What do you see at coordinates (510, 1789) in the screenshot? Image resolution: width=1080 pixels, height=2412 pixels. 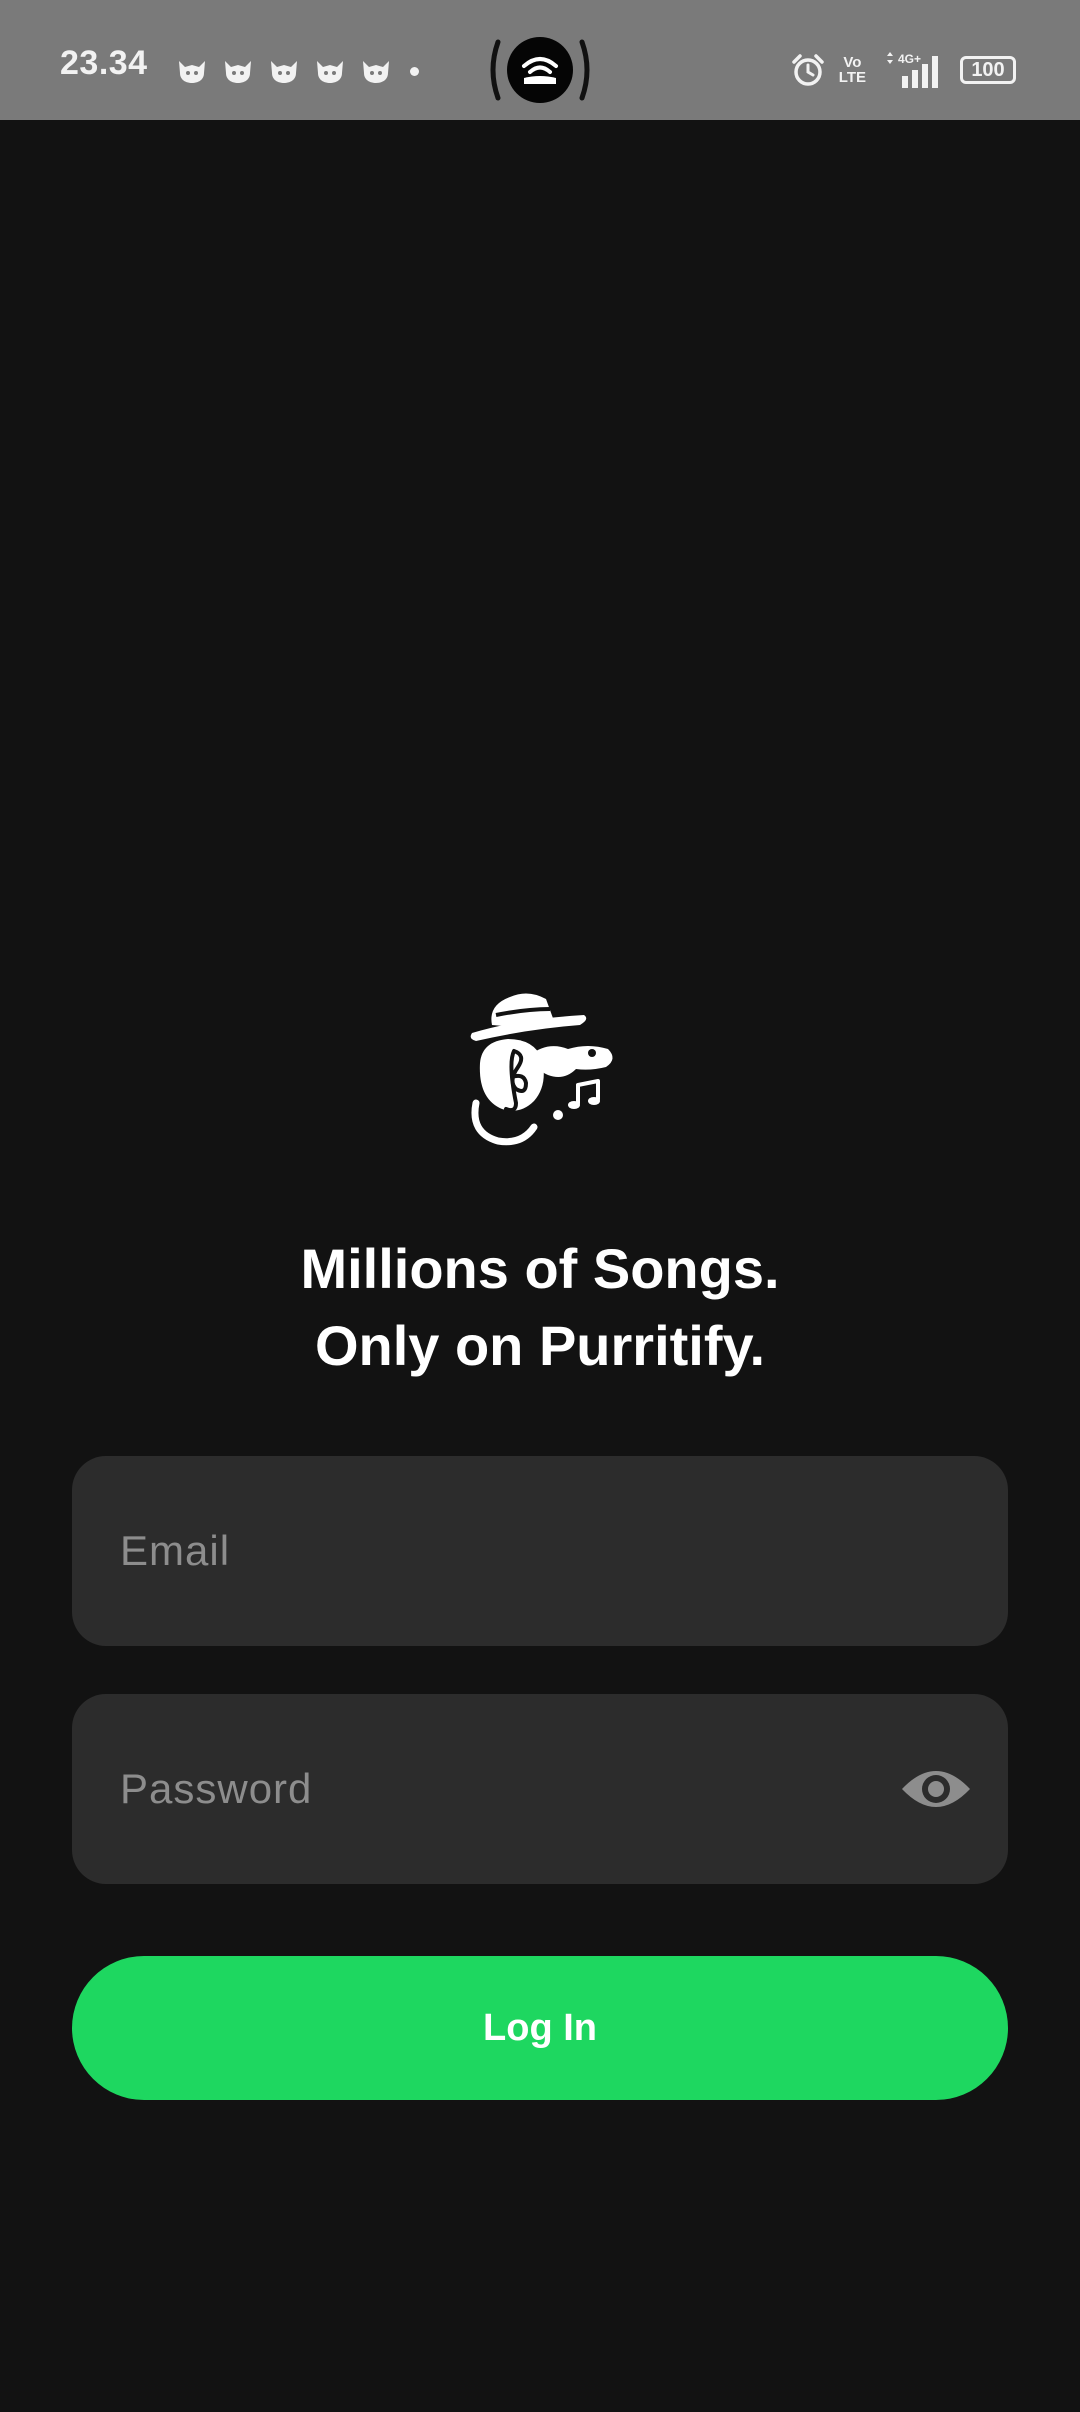 I see `password-field` at bounding box center [510, 1789].